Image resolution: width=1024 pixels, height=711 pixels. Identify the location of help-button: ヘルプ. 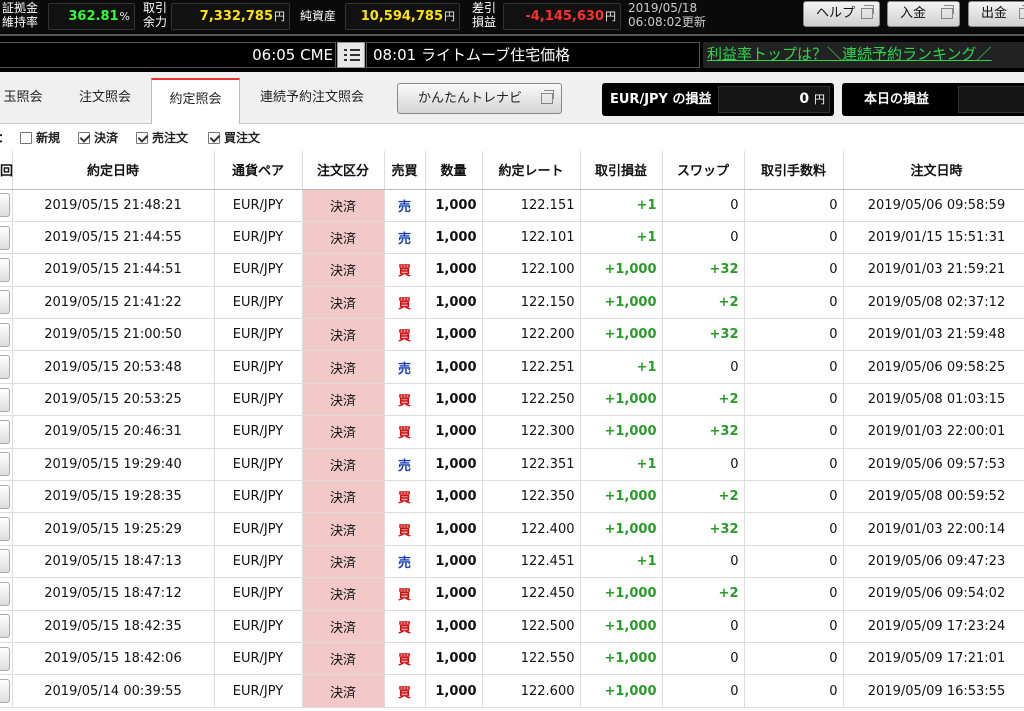
(841, 14).